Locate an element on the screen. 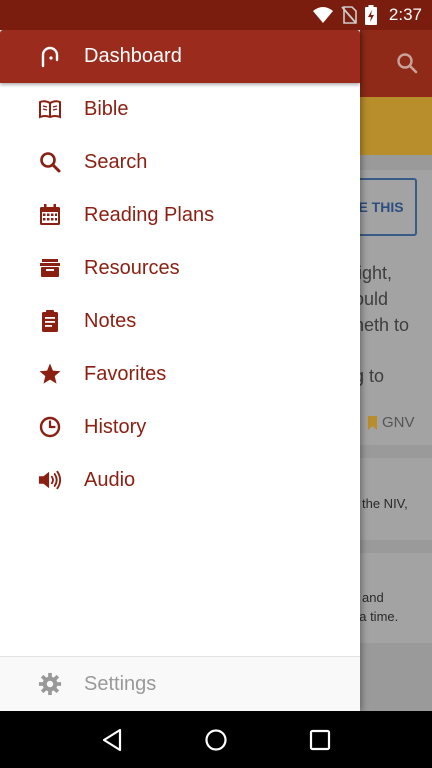 This screenshot has width=432, height=768. drawer-item-search: Search is located at coordinates (180, 162).